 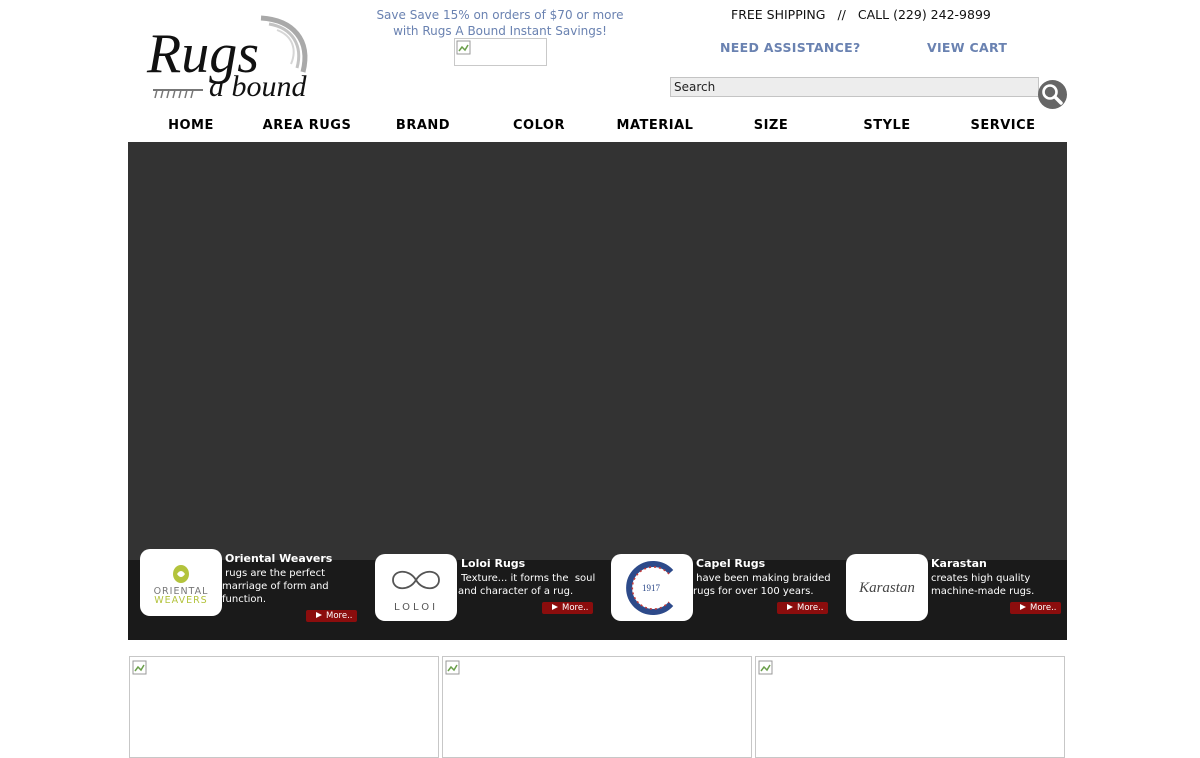 I want to click on brand-name-loloi: Loloi Rugs, so click(x=493, y=563).